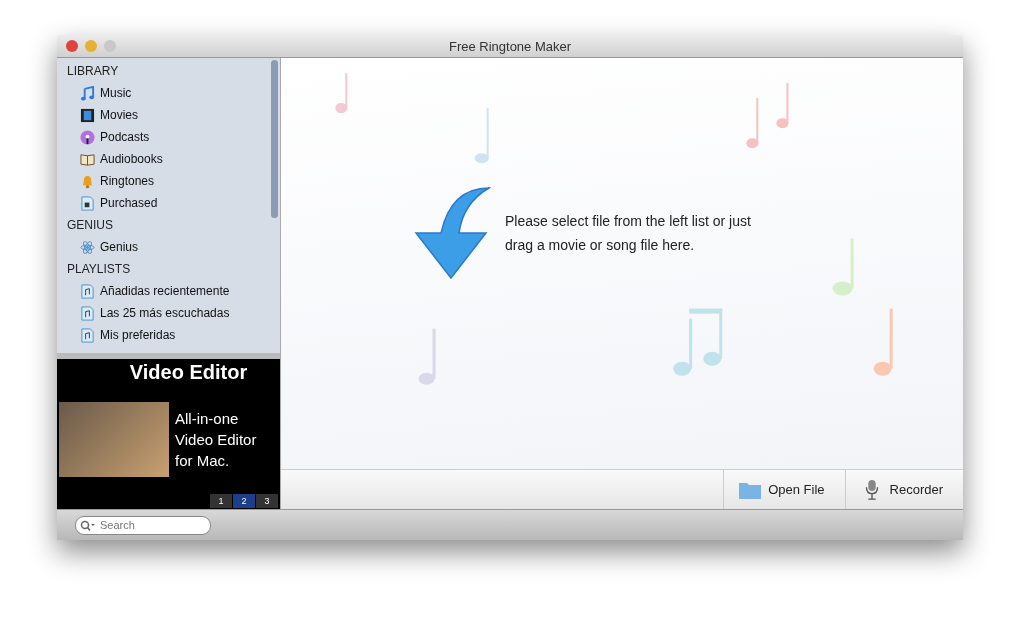 The width and height of the screenshot is (1020, 620). Describe the element at coordinates (119, 115) in the screenshot. I see `item-label: Movies` at that location.